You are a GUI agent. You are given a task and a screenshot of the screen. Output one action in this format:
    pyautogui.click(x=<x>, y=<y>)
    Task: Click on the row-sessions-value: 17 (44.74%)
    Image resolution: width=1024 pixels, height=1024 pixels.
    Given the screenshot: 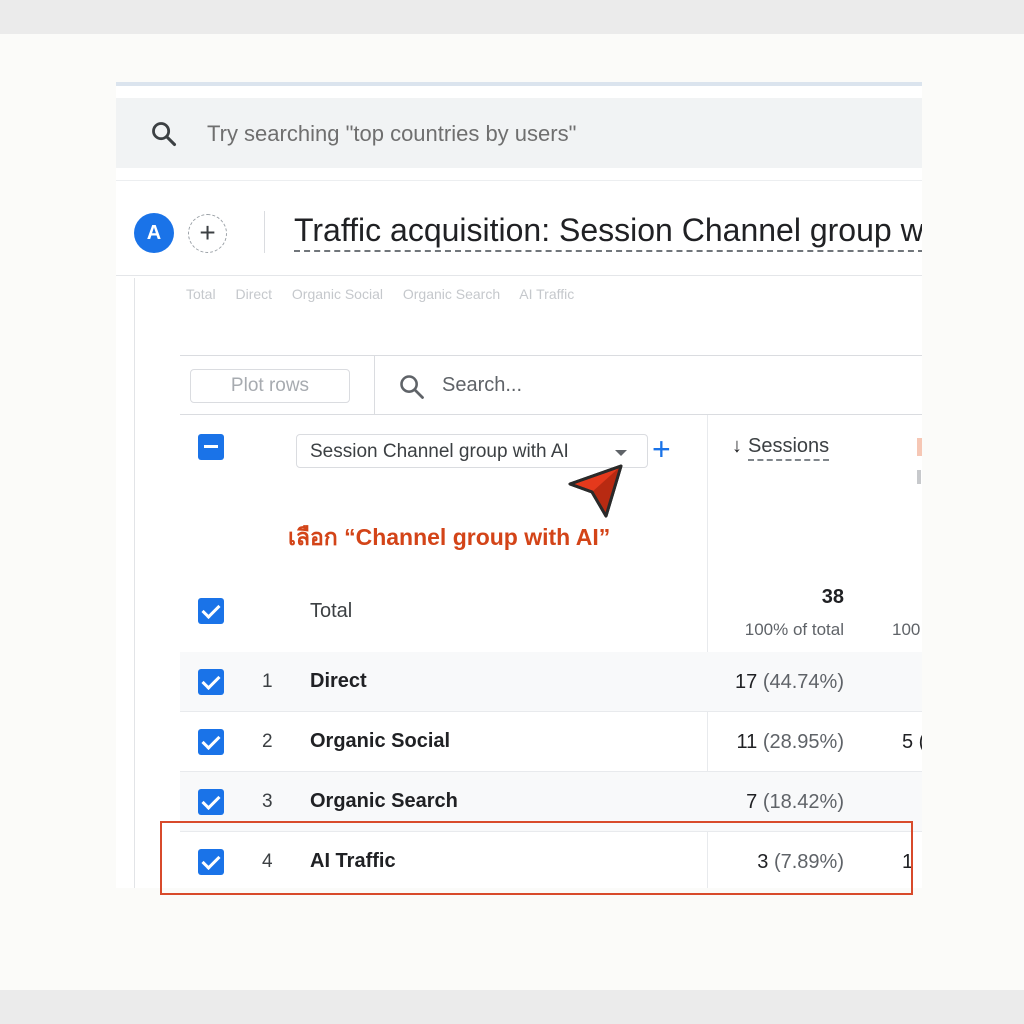 What is the action you would take?
    pyautogui.click(x=789, y=682)
    